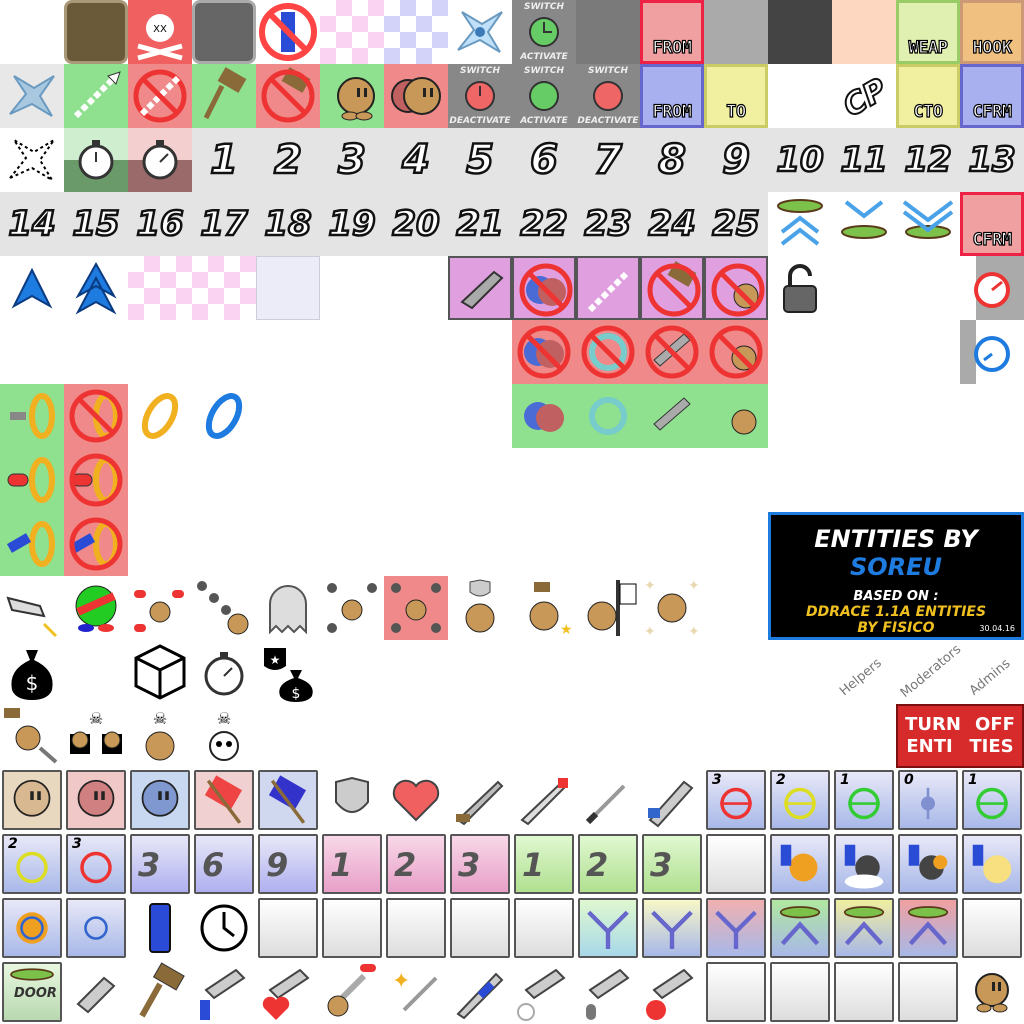  I want to click on stopper-2-green: 2, so click(608, 864).